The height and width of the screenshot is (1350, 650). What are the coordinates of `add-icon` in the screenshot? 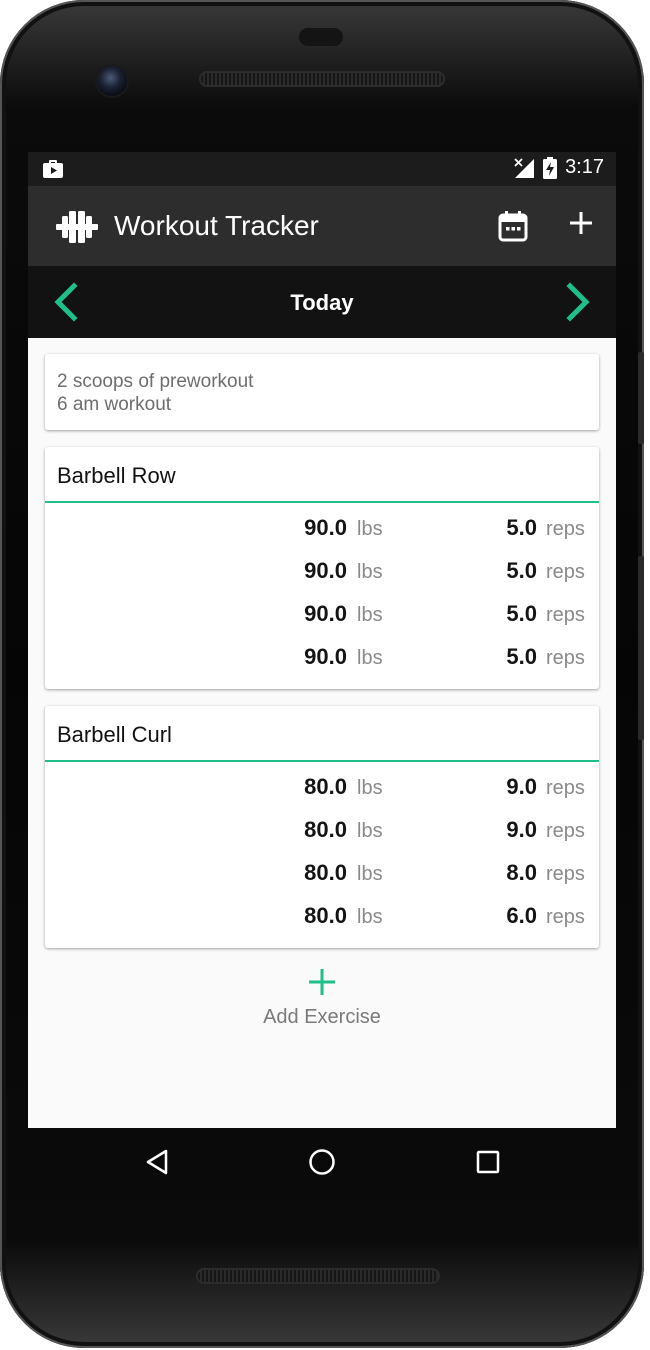 It's located at (581, 223).